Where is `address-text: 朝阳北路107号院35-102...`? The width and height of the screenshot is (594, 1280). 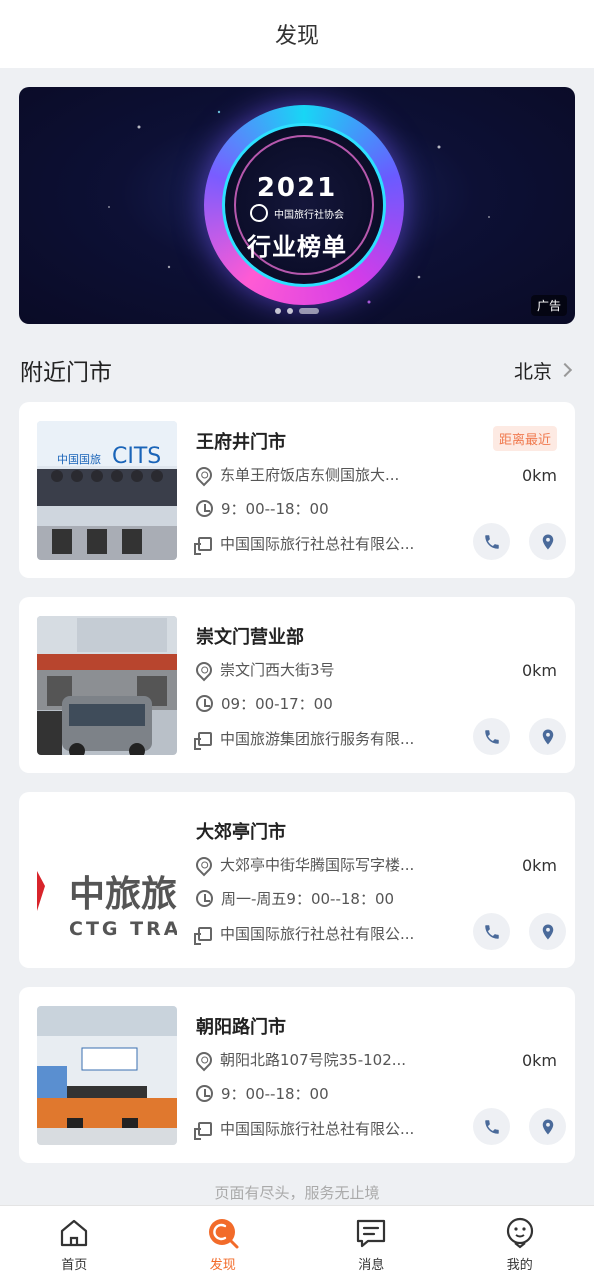
address-text: 朝阳北路107号院35-102... is located at coordinates (313, 1060).